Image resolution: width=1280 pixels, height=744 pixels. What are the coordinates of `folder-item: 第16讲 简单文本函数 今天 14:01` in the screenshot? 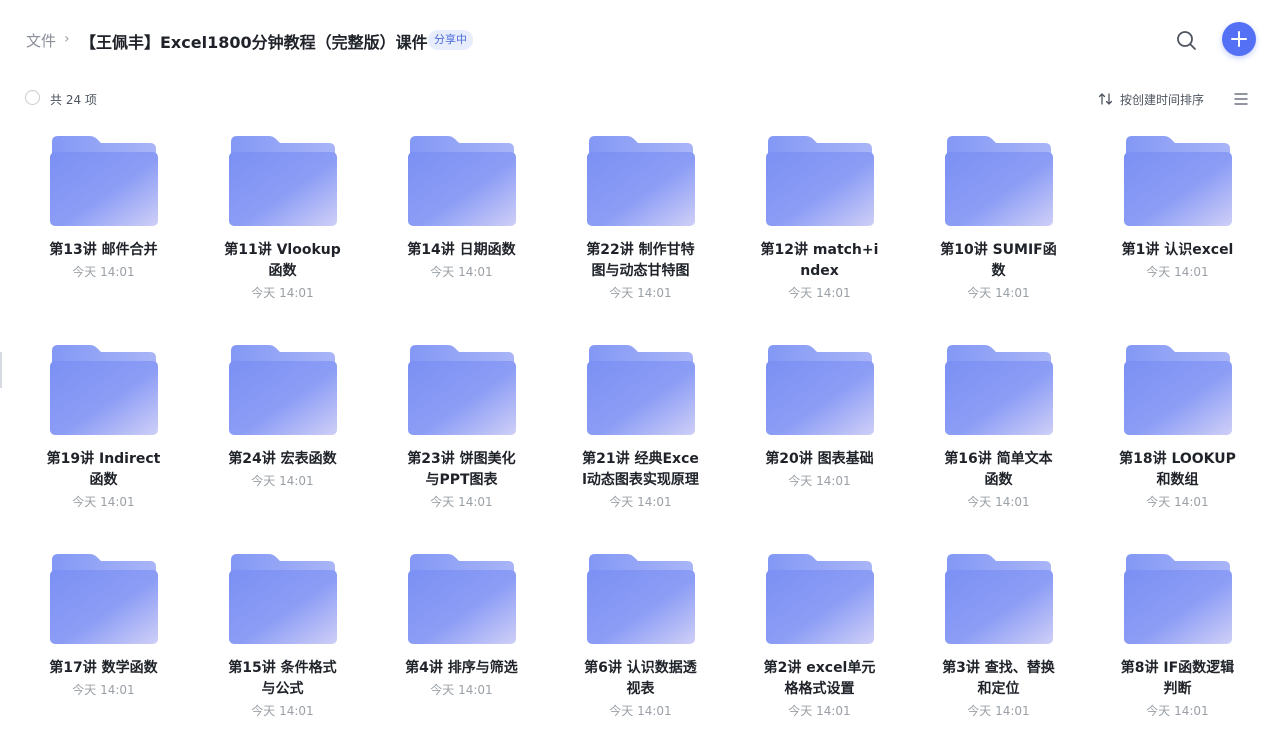 It's located at (998, 443).